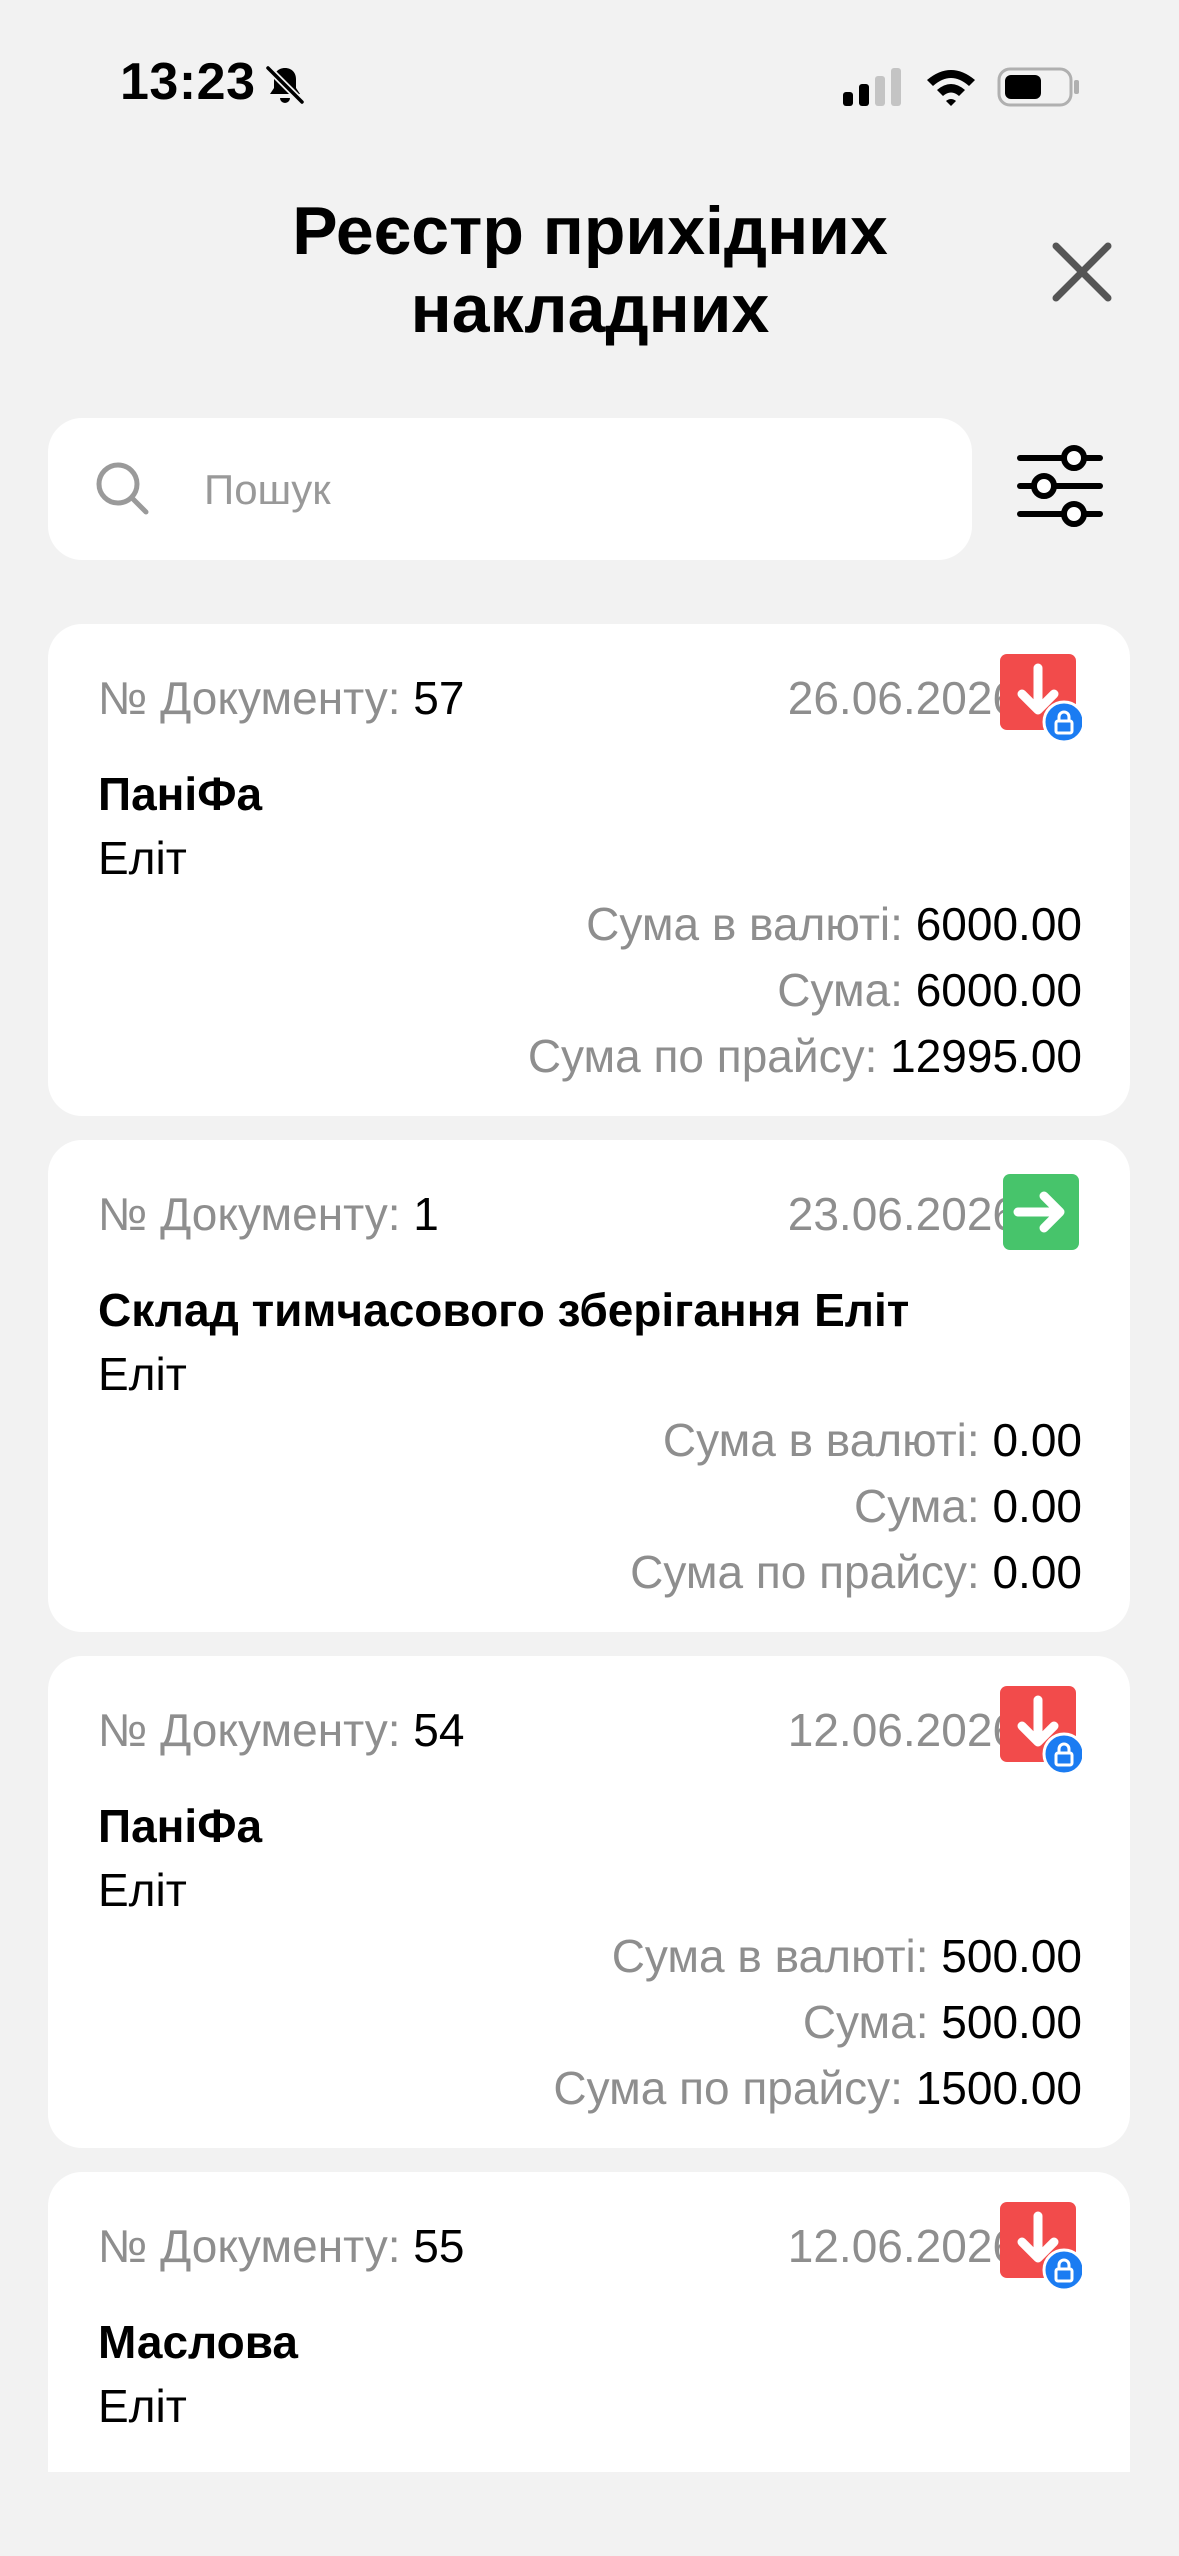  I want to click on sum-price-line: Сума по прайсу: 12995.00, so click(805, 1056).